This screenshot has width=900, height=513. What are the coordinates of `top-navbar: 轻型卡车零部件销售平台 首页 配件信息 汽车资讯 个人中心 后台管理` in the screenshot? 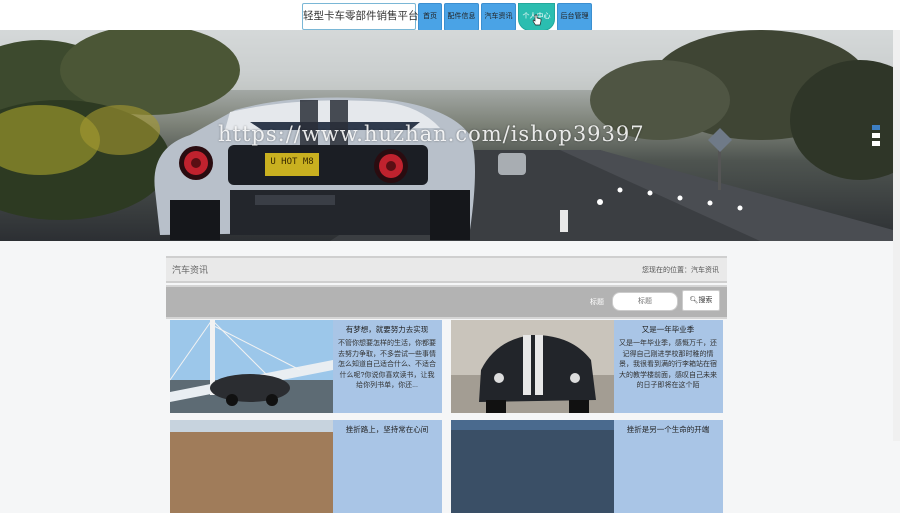 It's located at (450, 17).